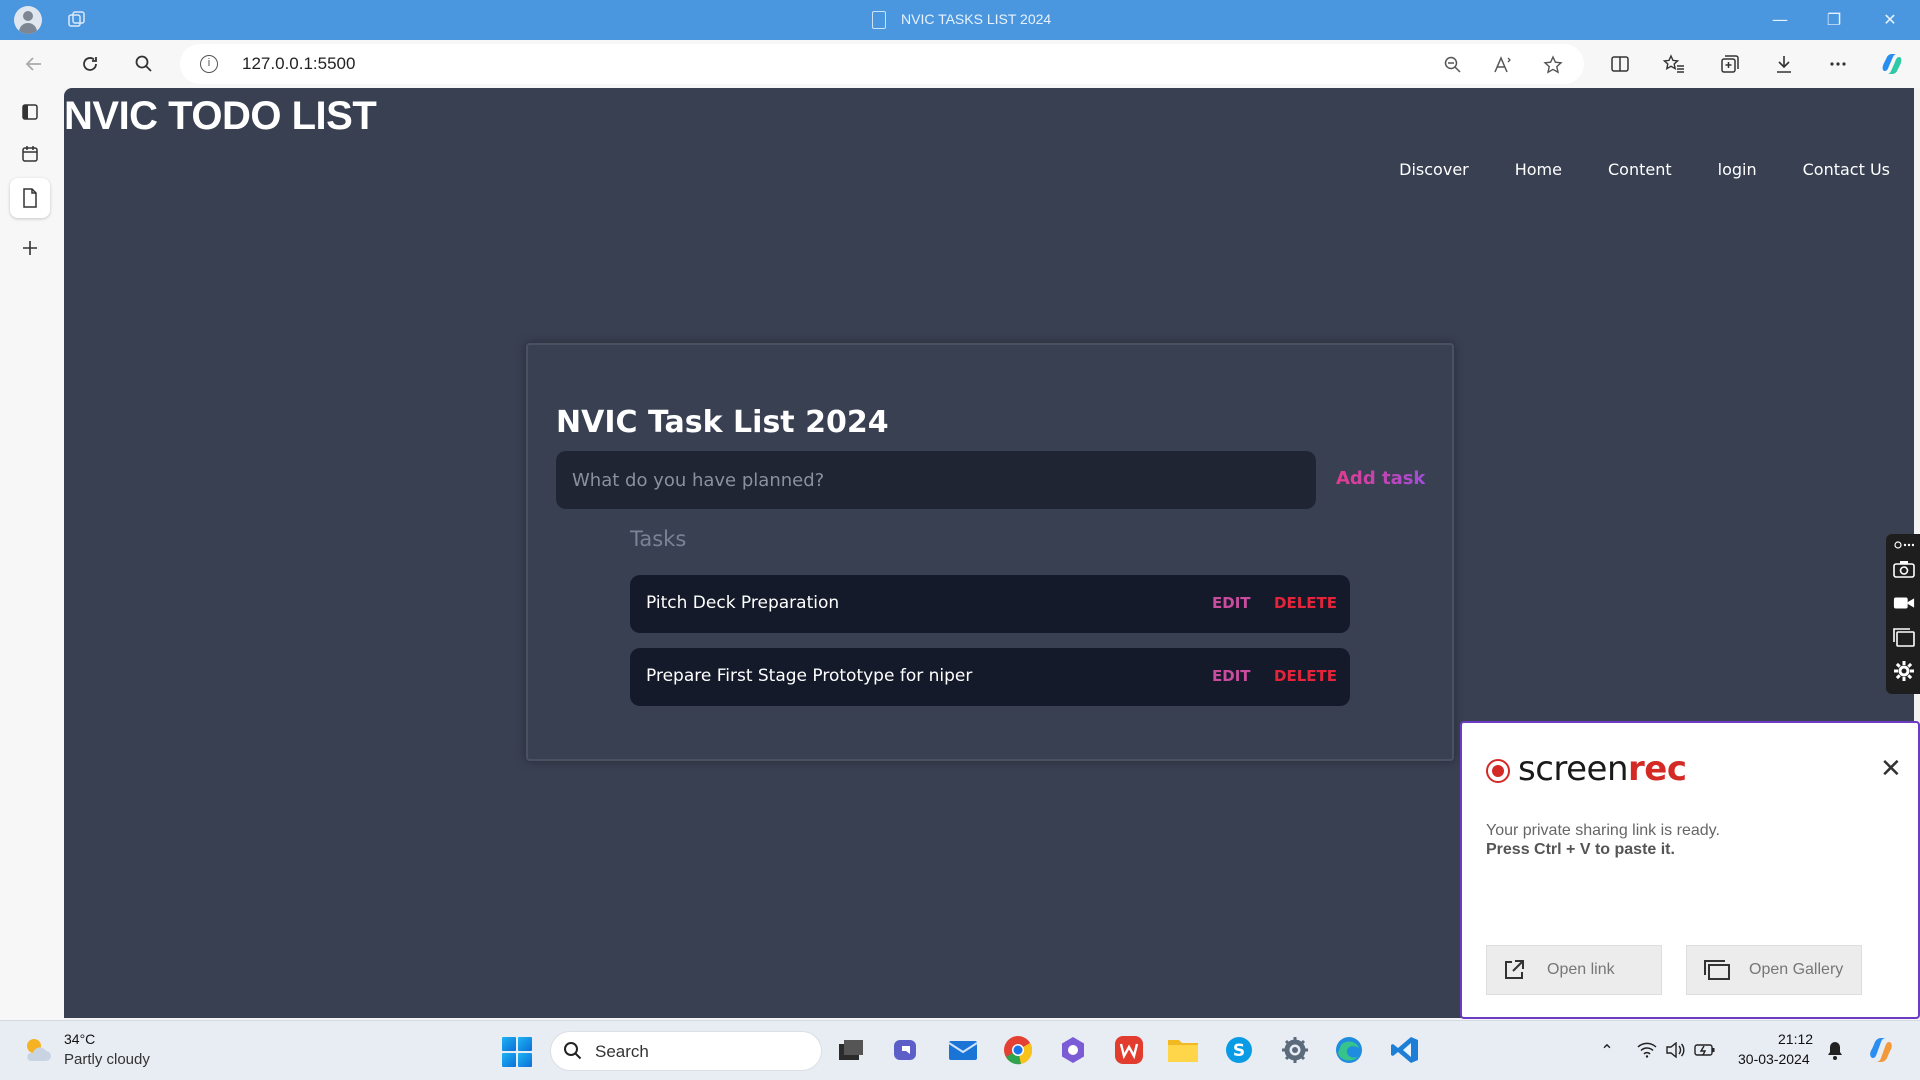 The height and width of the screenshot is (1080, 1920). I want to click on screenrec-toolbar, so click(1903, 614).